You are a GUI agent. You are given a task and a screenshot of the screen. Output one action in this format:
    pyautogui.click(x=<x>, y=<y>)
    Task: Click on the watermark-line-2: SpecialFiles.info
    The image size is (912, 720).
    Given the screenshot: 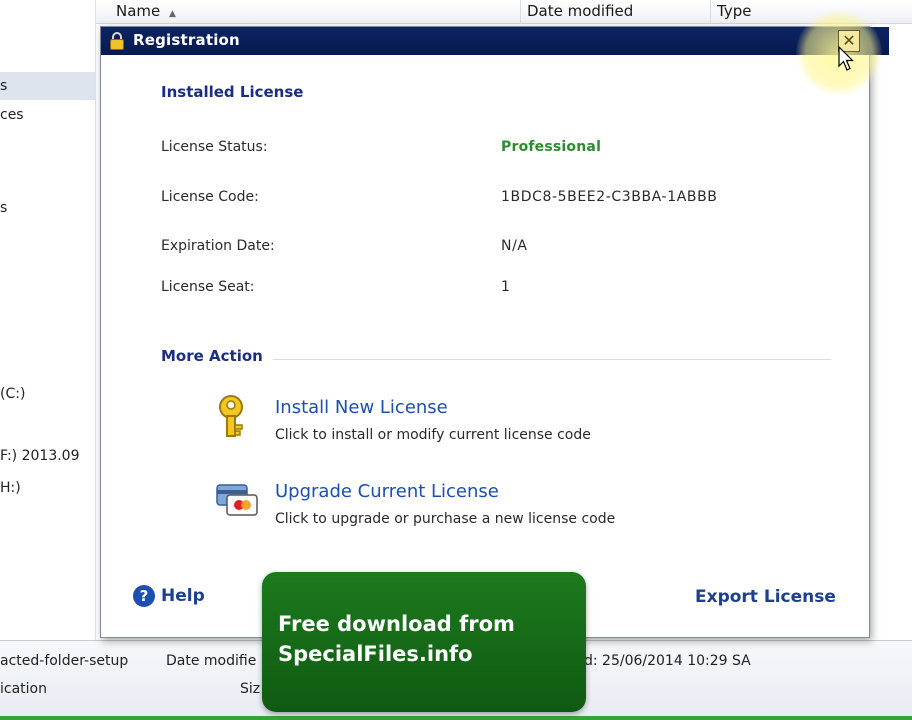 What is the action you would take?
    pyautogui.click(x=375, y=654)
    